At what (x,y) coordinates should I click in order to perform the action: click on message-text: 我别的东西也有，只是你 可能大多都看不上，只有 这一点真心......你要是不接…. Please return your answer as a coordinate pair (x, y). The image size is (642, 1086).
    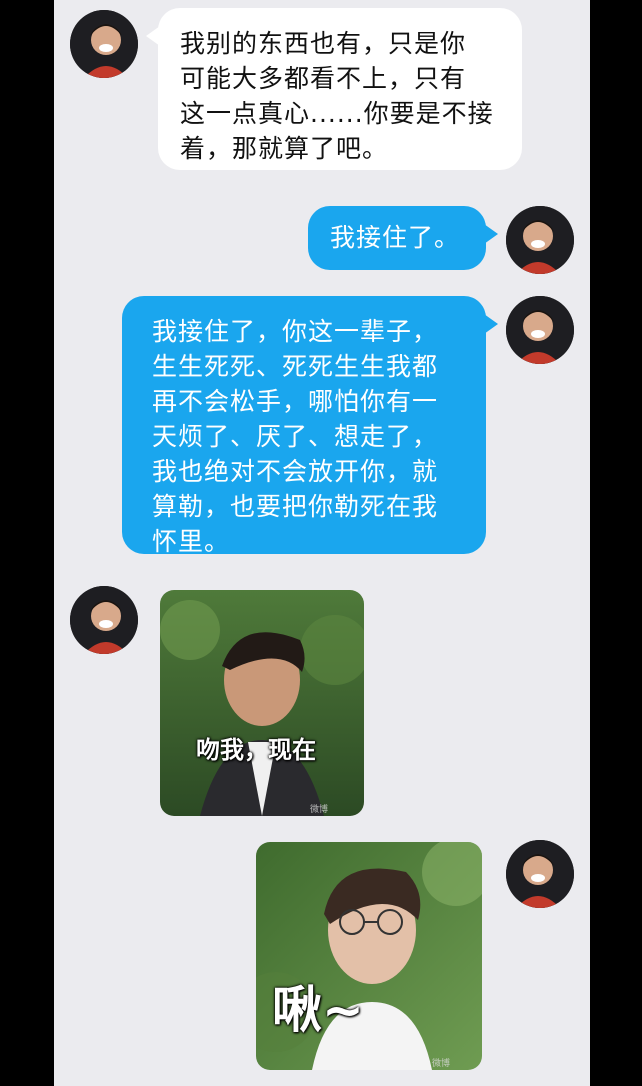
    Looking at the image, I should click on (337, 96).